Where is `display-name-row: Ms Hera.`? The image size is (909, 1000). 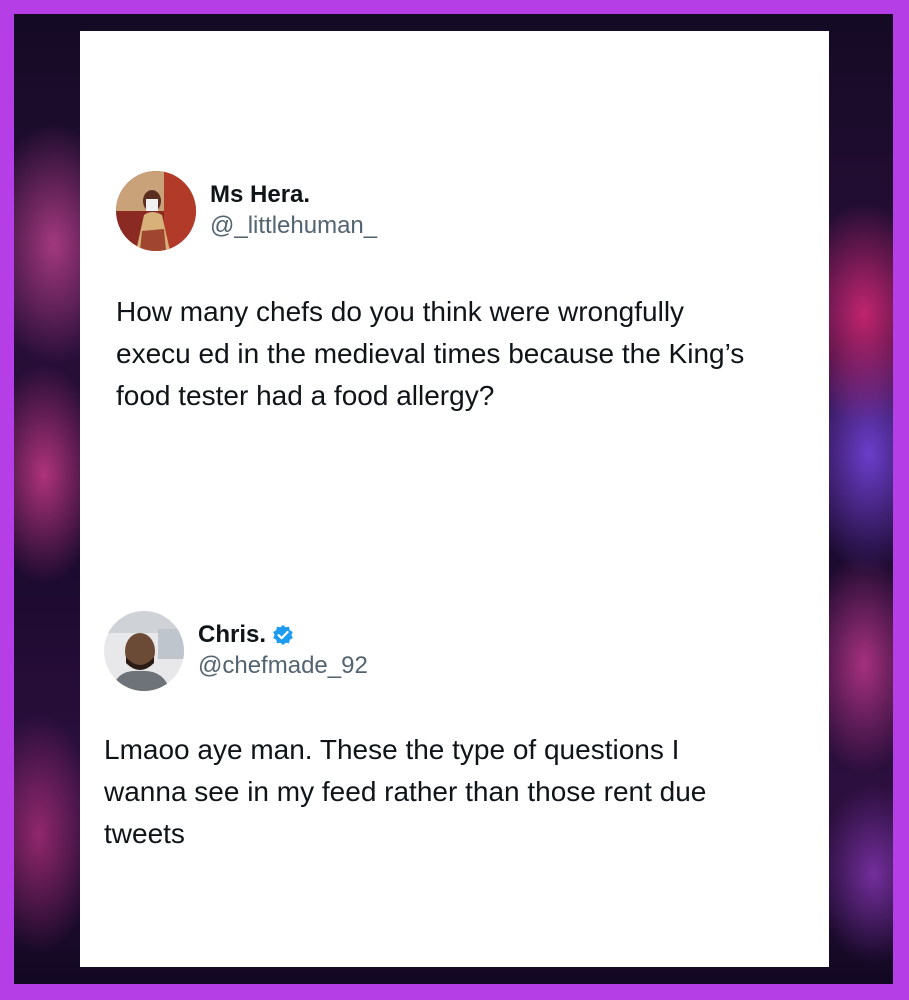 display-name-row: Ms Hera. is located at coordinates (293, 195).